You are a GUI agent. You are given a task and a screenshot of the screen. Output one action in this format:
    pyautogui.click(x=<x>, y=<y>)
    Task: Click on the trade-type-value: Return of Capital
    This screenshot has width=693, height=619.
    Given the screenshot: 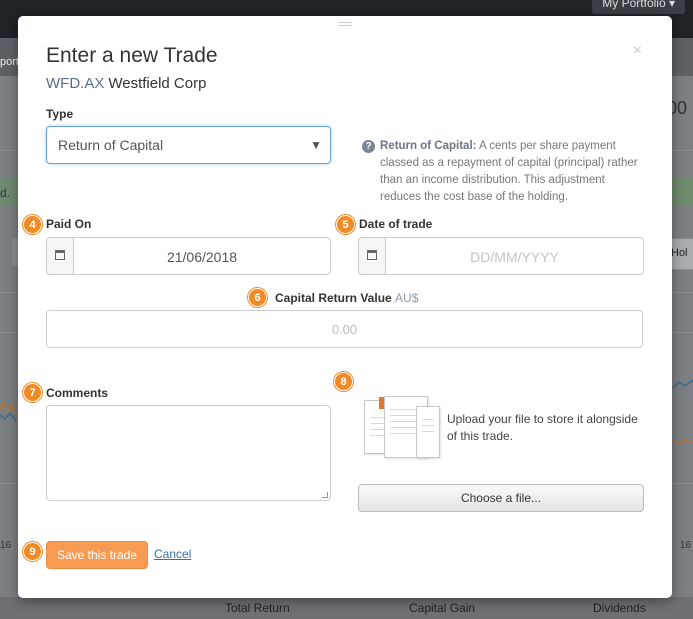 What is the action you would take?
    pyautogui.click(x=111, y=145)
    